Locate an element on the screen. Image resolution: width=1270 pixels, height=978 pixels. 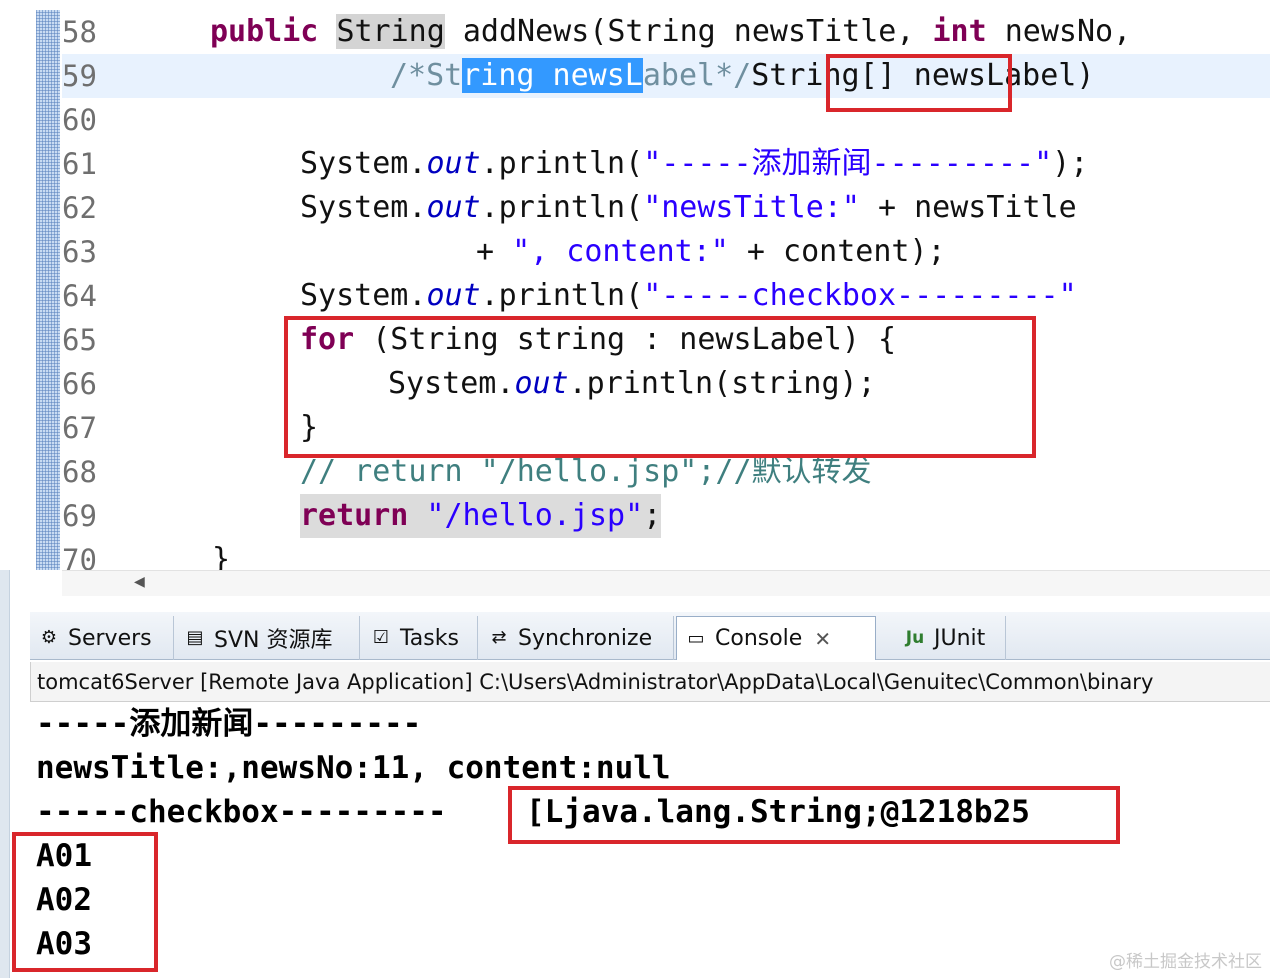
tab-synchronize: ⇄ Synchronize is located at coordinates (577, 638).